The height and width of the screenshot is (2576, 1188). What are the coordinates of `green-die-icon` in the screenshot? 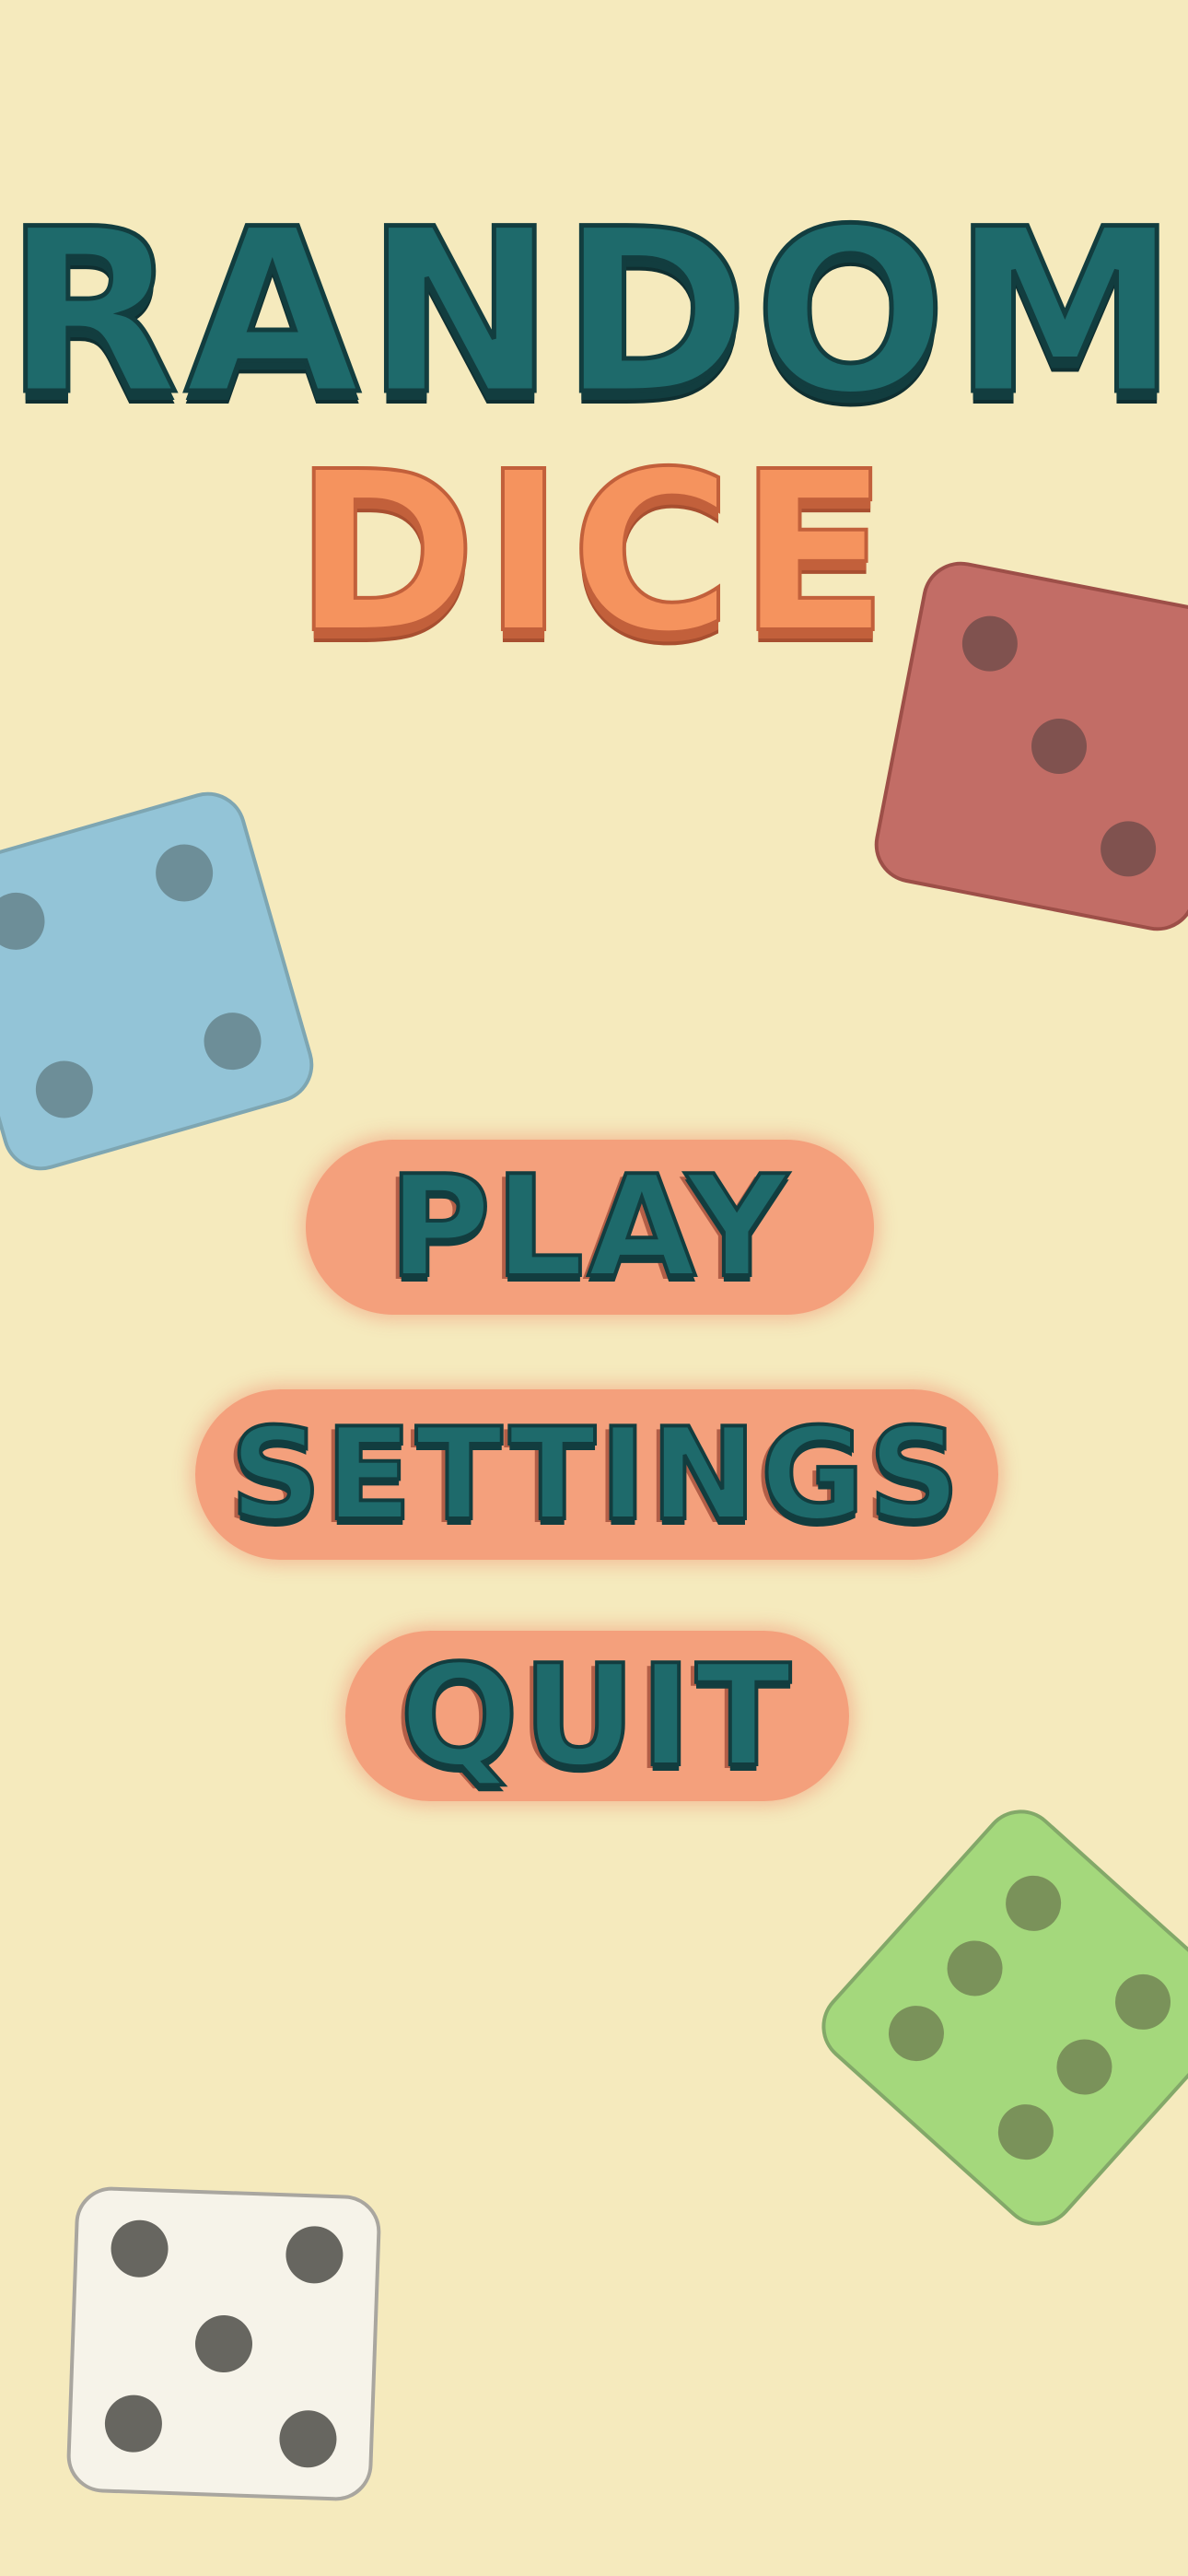 It's located at (1004, 2017).